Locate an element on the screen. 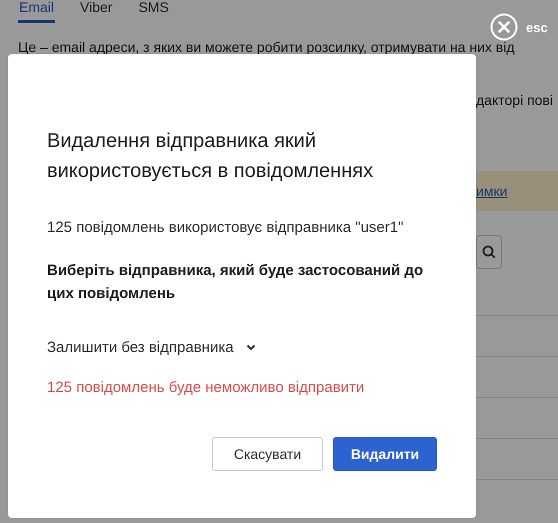  editor-note-text: дакторі пові is located at coordinates (515, 100).